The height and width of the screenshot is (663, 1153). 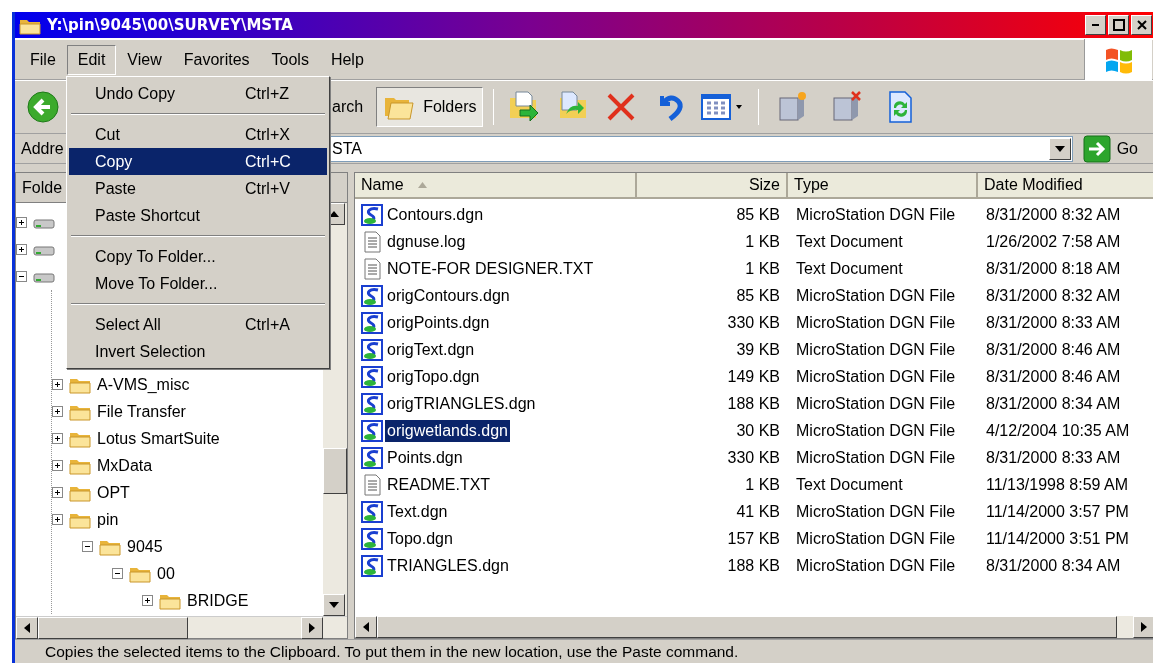 What do you see at coordinates (1057, 484) in the screenshot?
I see `table-cell-text: 11/13/1998 8:59 AM` at bounding box center [1057, 484].